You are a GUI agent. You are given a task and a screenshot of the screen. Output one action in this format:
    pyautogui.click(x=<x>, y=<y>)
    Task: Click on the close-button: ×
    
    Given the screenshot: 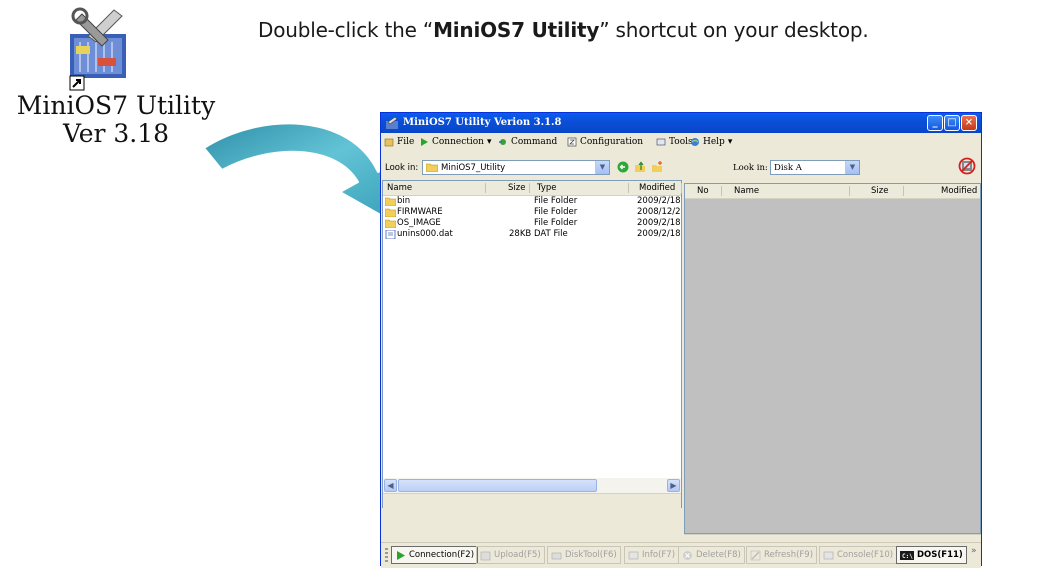 What is the action you would take?
    pyautogui.click(x=969, y=123)
    